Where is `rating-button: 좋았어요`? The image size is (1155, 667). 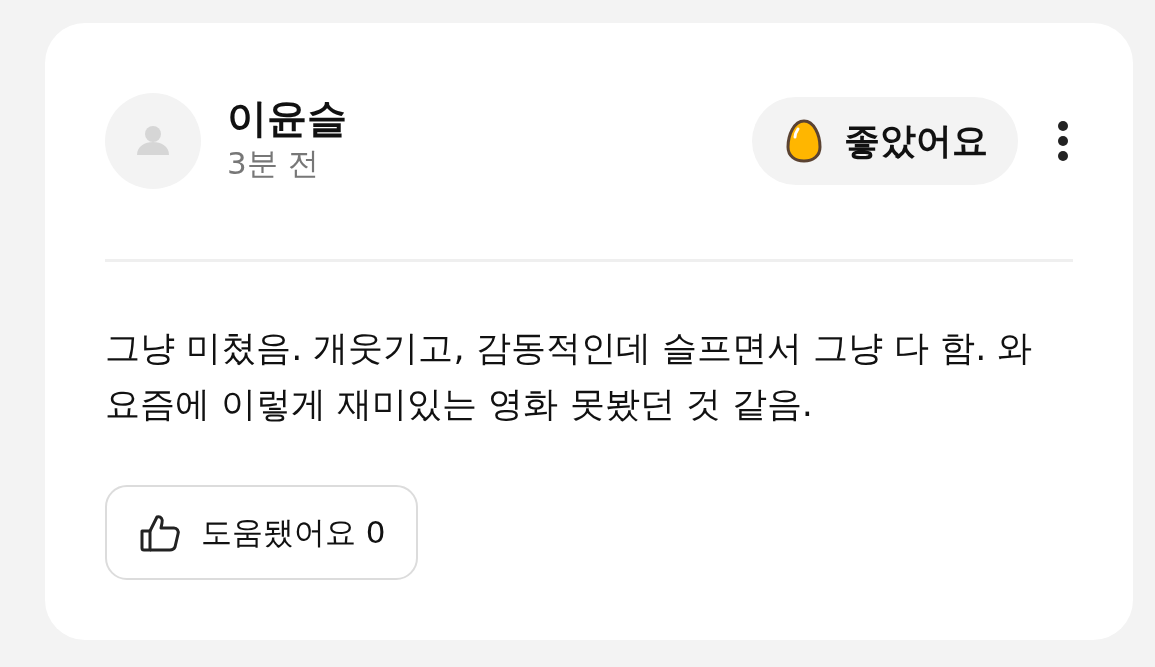
rating-button: 좋았어요 is located at coordinates (885, 141).